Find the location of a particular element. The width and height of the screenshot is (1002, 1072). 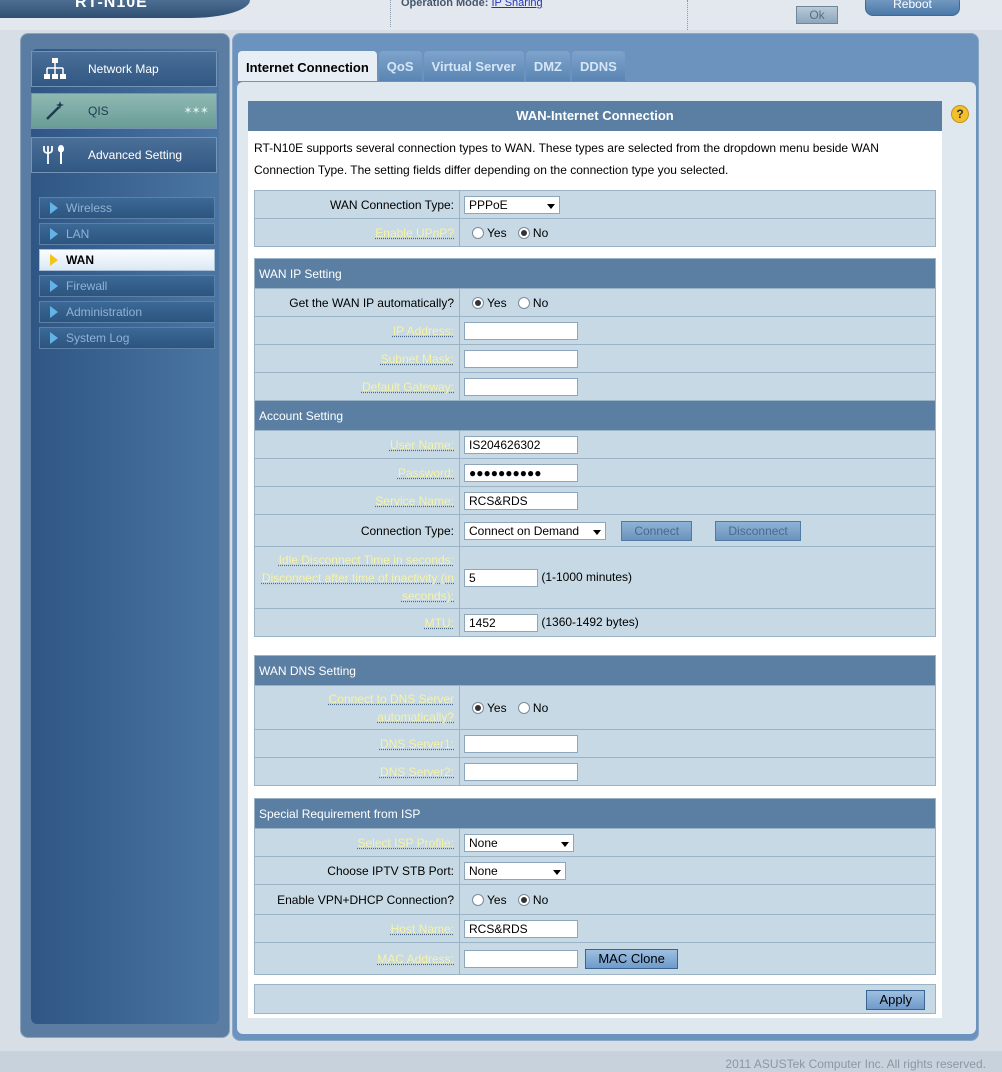

submenu-label: Wireless is located at coordinates (89, 208).